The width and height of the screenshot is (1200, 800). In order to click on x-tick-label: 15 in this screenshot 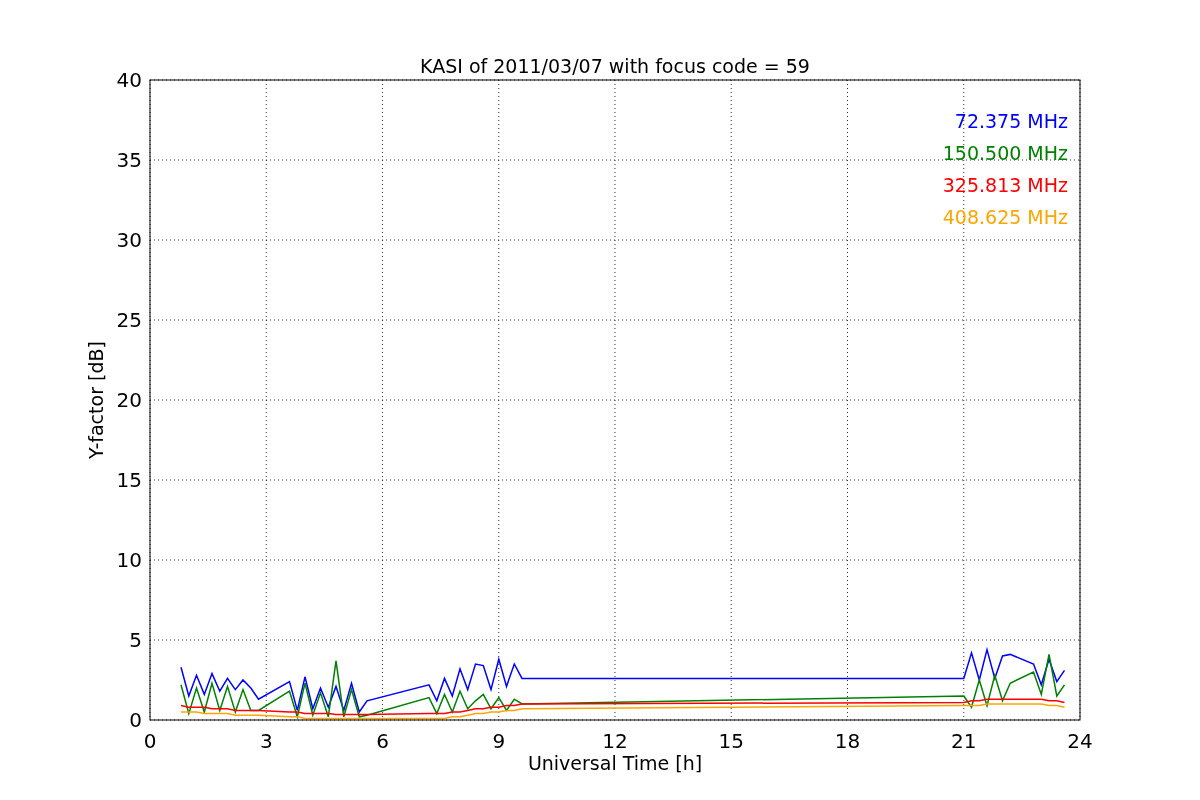, I will do `click(731, 741)`.